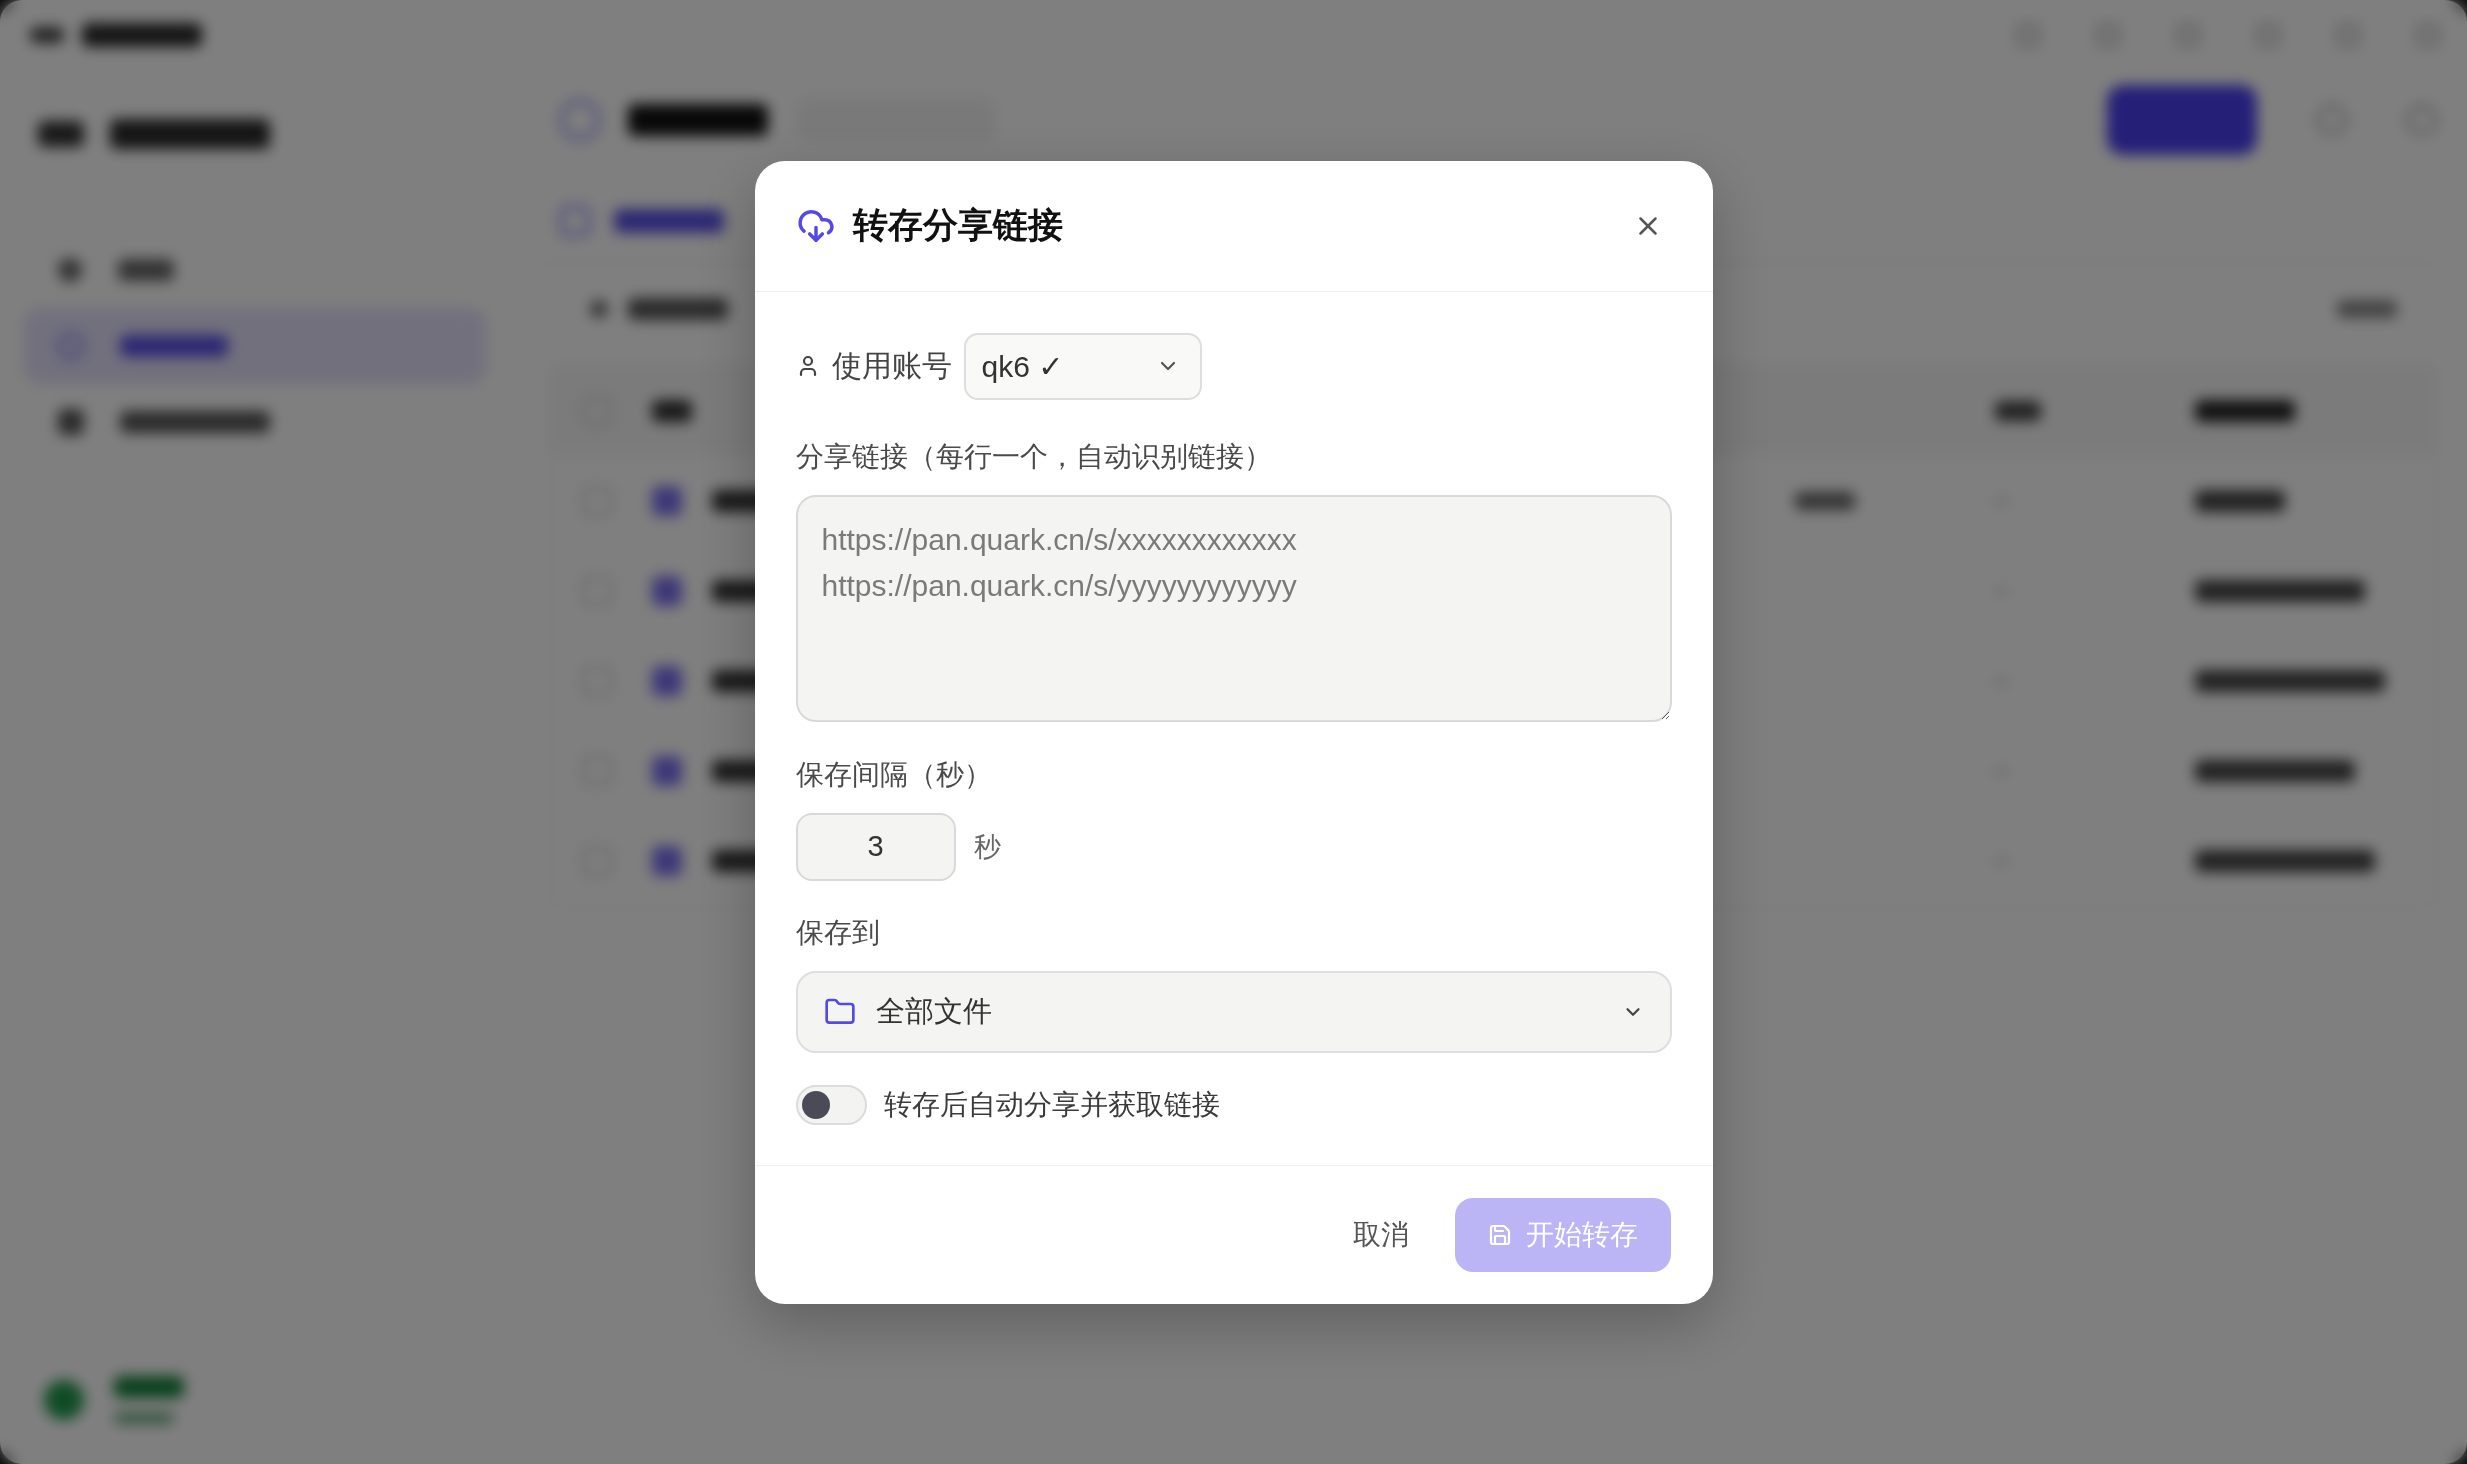  I want to click on account-select: qk6 ✓, so click(1082, 366).